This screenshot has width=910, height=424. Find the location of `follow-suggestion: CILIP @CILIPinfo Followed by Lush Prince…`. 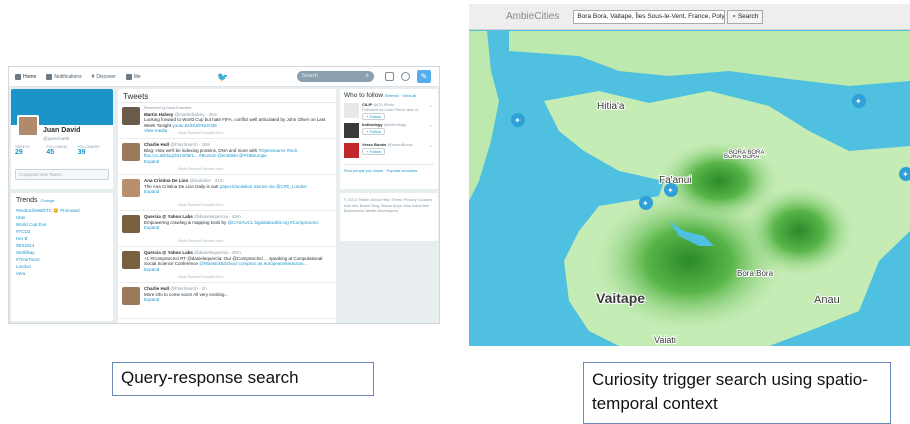

follow-suggestion: CILIP @CILIPinfo Followed by Lush Prince… is located at coordinates (389, 112).